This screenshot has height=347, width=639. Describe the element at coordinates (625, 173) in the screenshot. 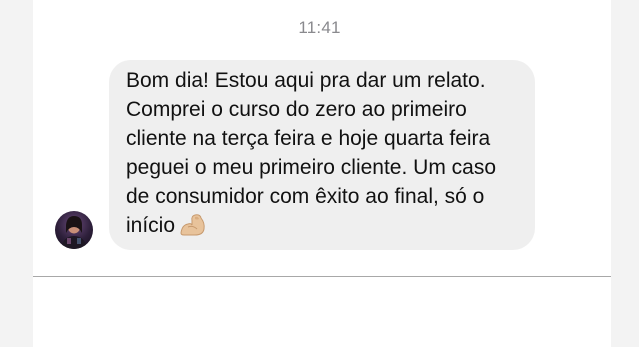

I see `screen-edge-right` at that location.